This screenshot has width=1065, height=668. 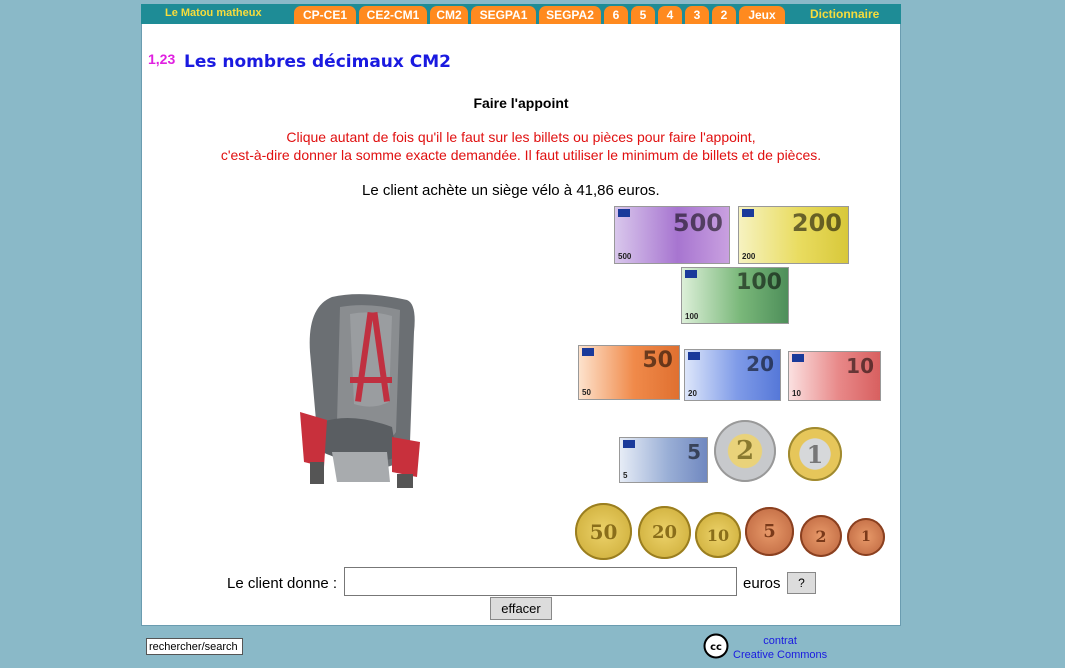 I want to click on creative-commons-link: contrat Creative Commons, so click(x=780, y=648).